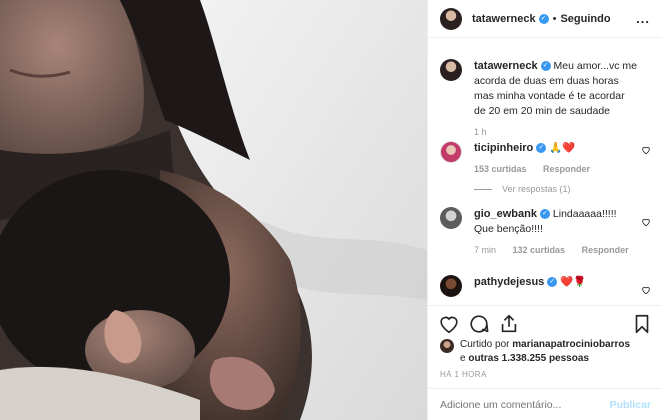 The image size is (662, 420). I want to click on comment-item: pathydejesus ✓ ❤️🌹, so click(545, 286).